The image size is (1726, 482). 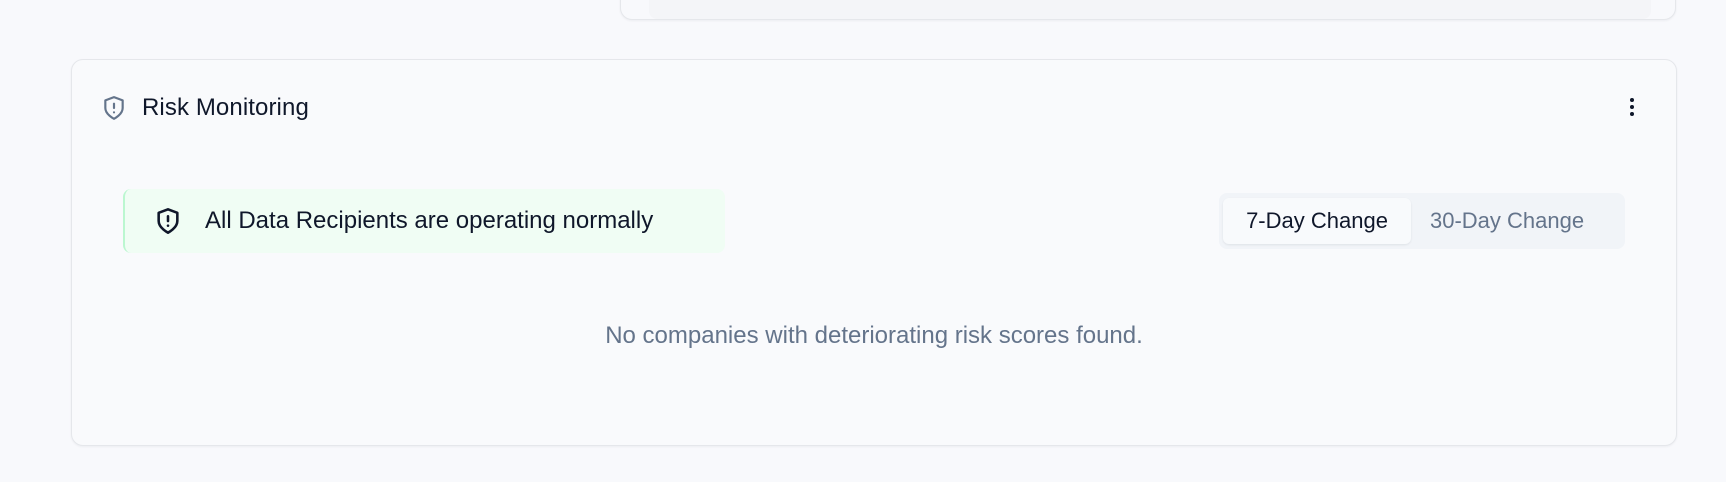 I want to click on status-shield-alert-icon, so click(x=168, y=221).